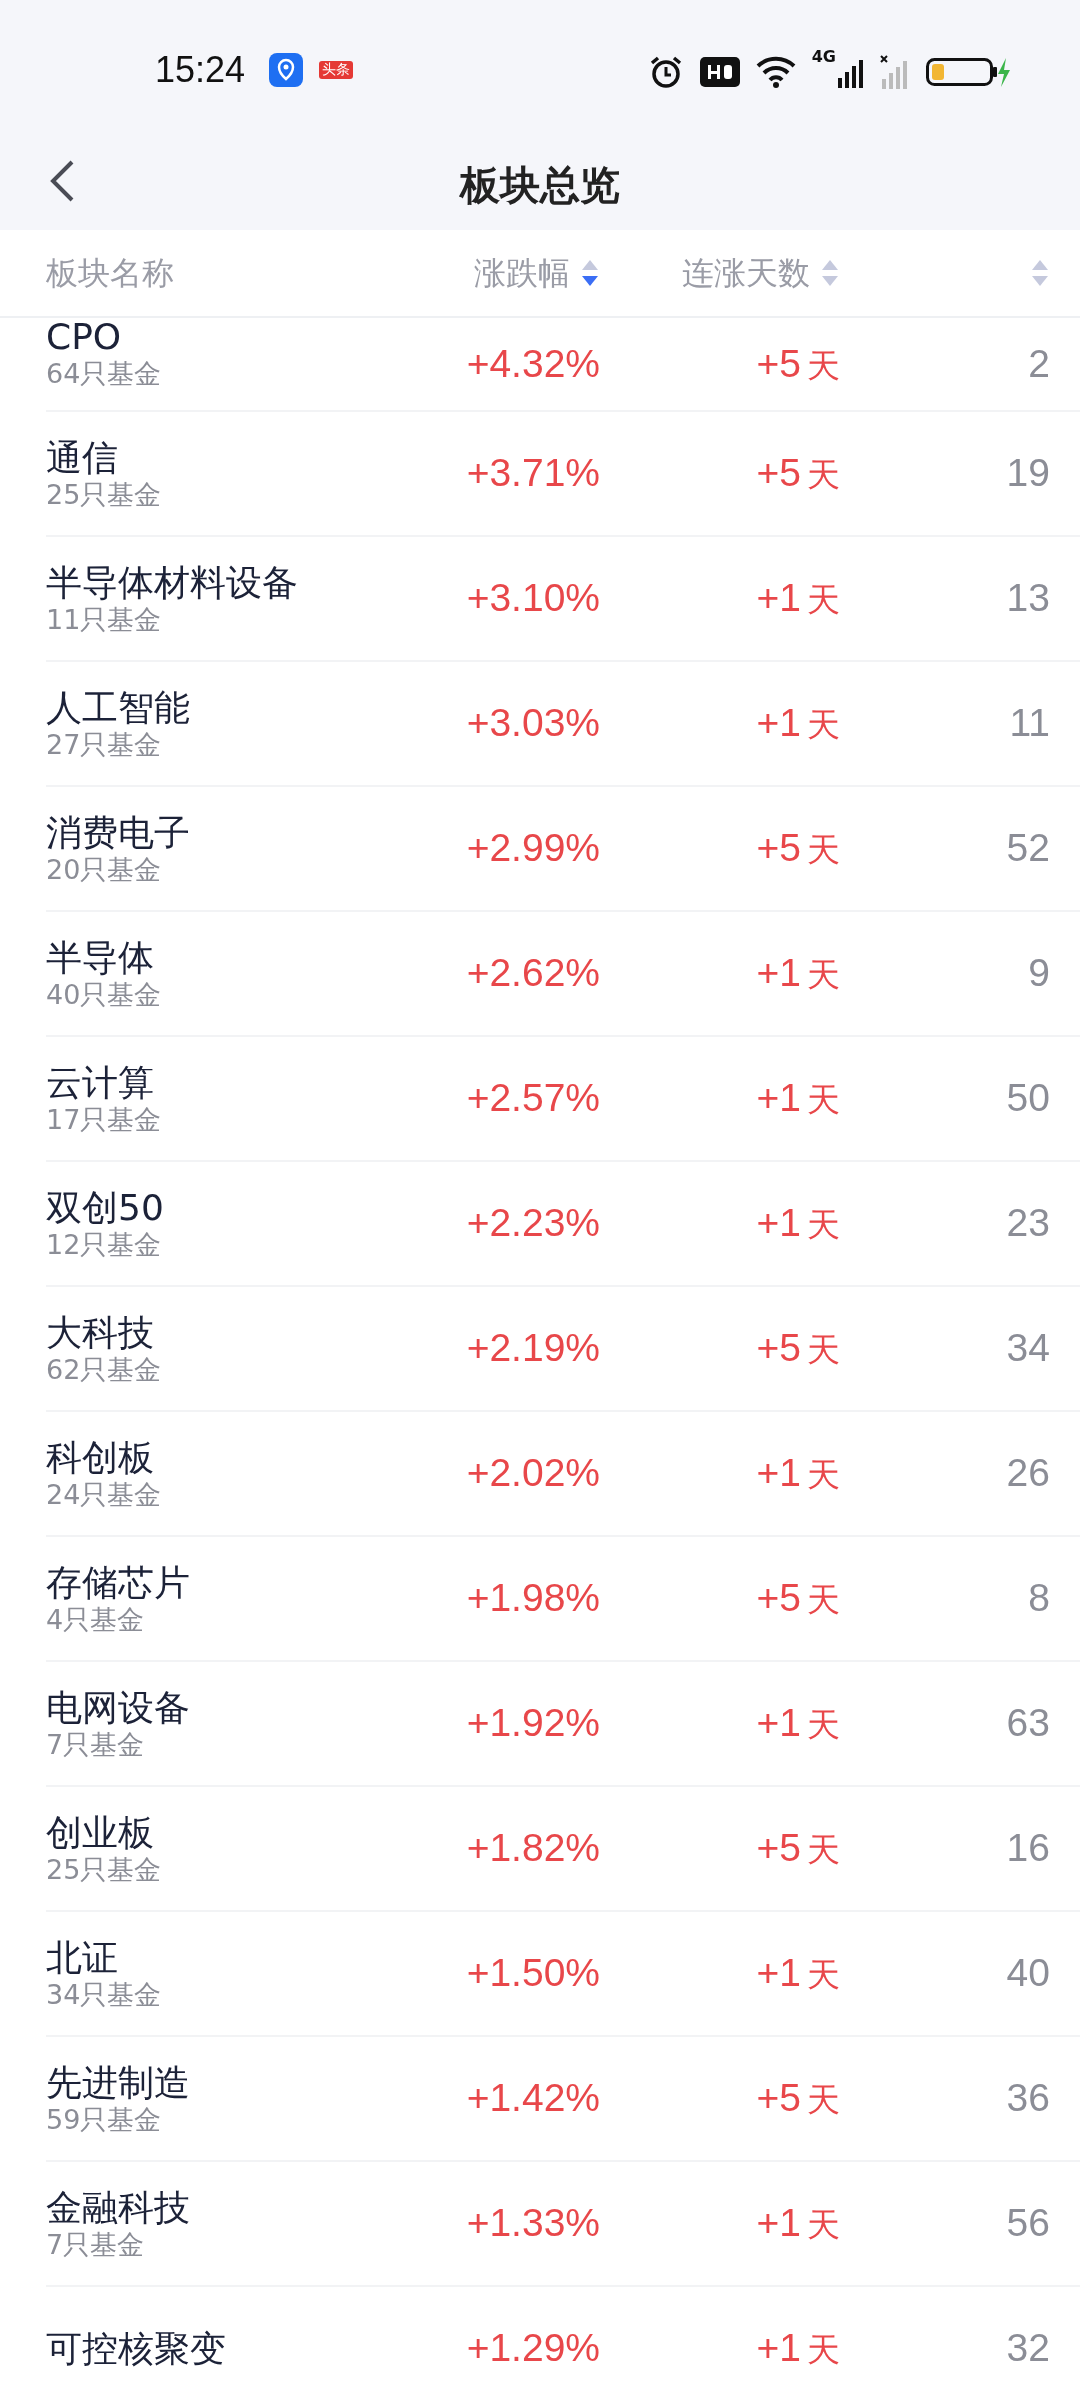  What do you see at coordinates (590, 273) in the screenshot?
I see `sort-icon` at bounding box center [590, 273].